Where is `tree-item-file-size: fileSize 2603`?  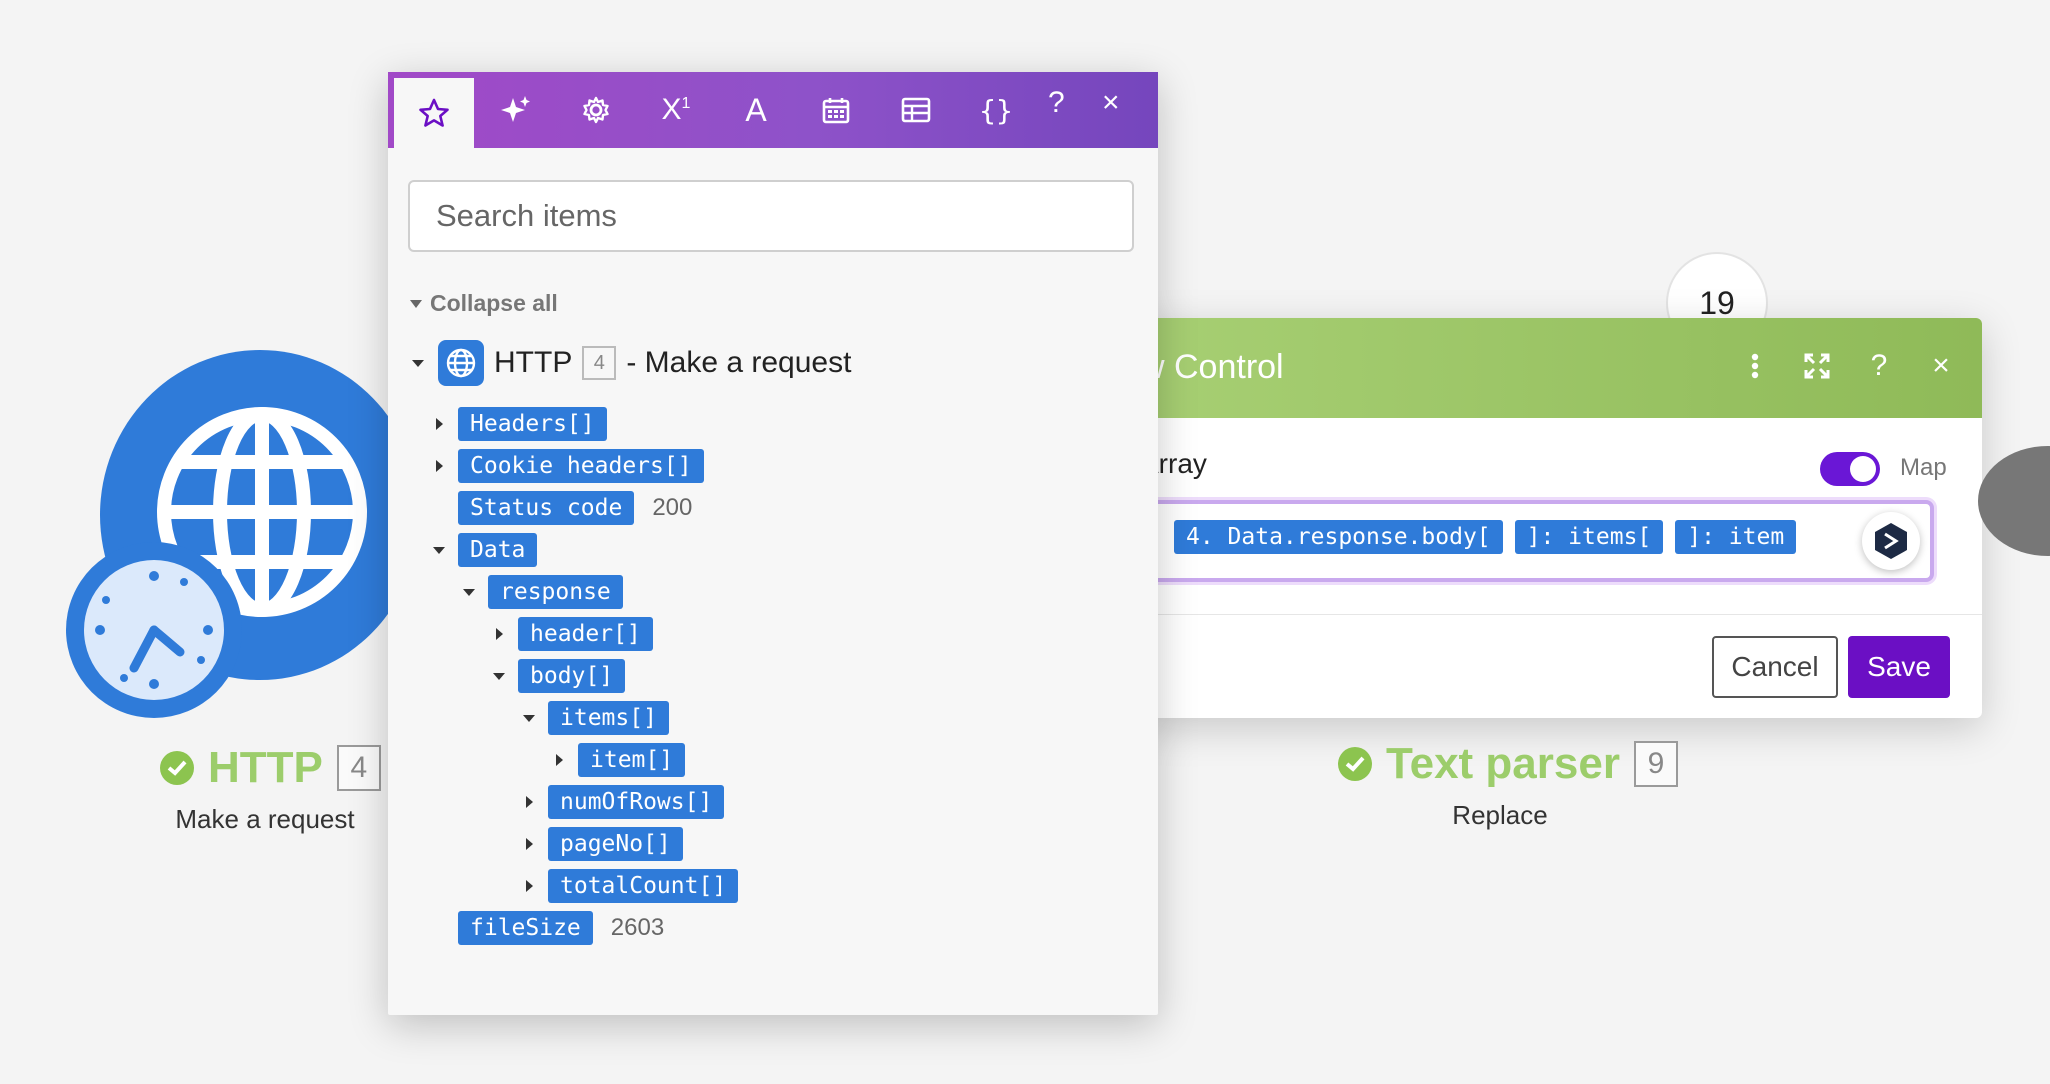
tree-item-file-size: fileSize 2603 is located at coordinates (548, 928).